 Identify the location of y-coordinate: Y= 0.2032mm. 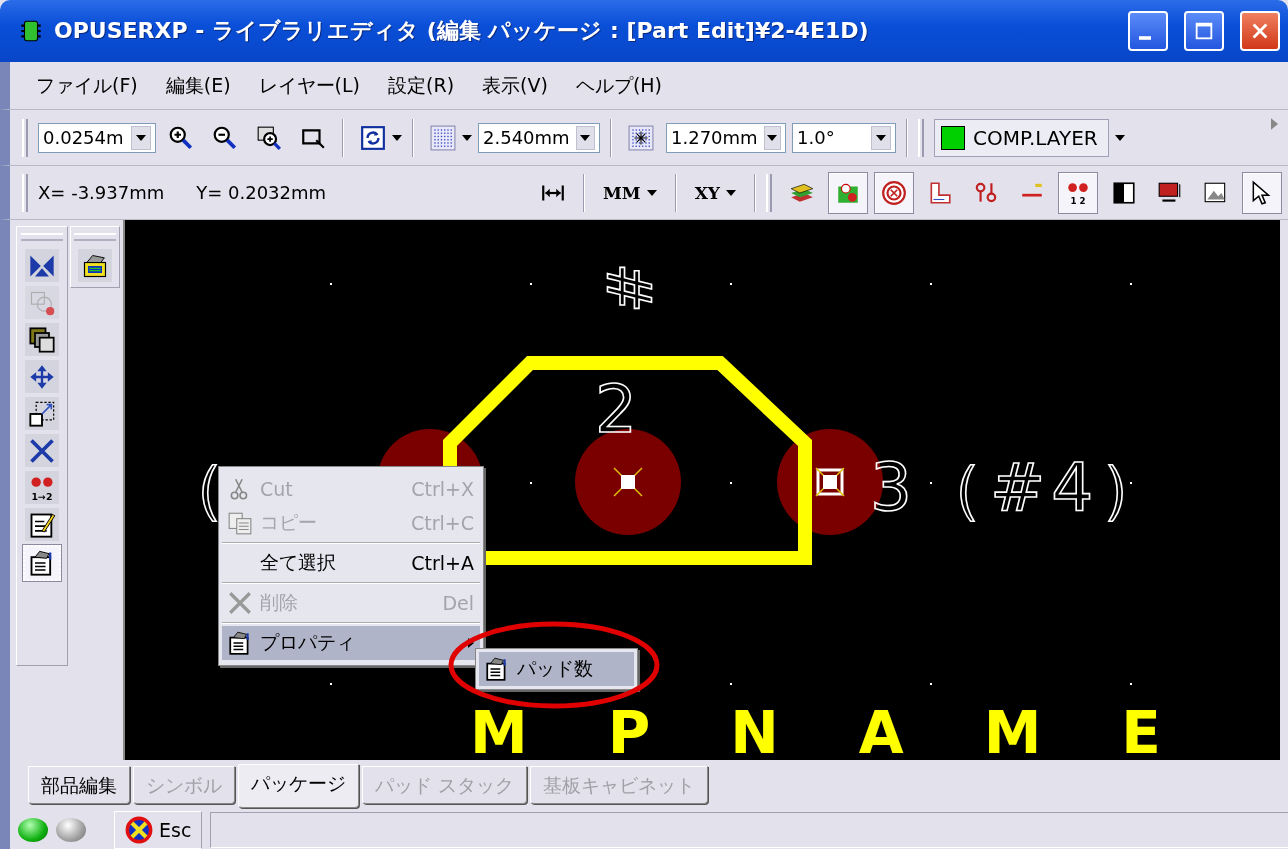
(261, 192).